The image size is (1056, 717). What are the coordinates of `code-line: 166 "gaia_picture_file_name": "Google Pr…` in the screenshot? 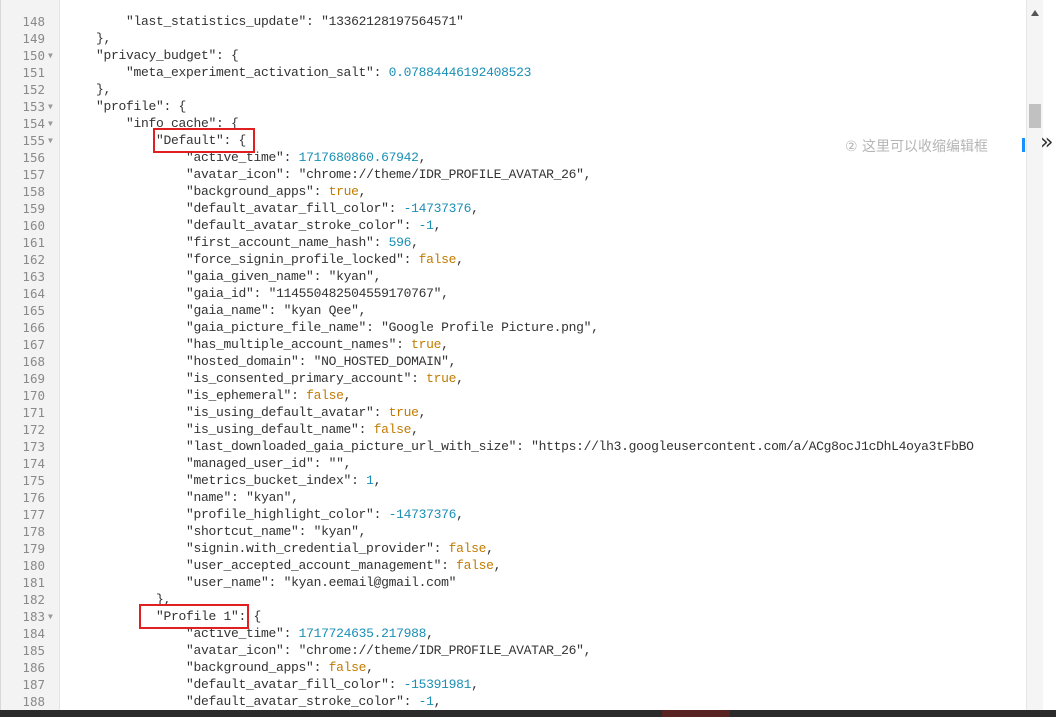 It's located at (514, 327).